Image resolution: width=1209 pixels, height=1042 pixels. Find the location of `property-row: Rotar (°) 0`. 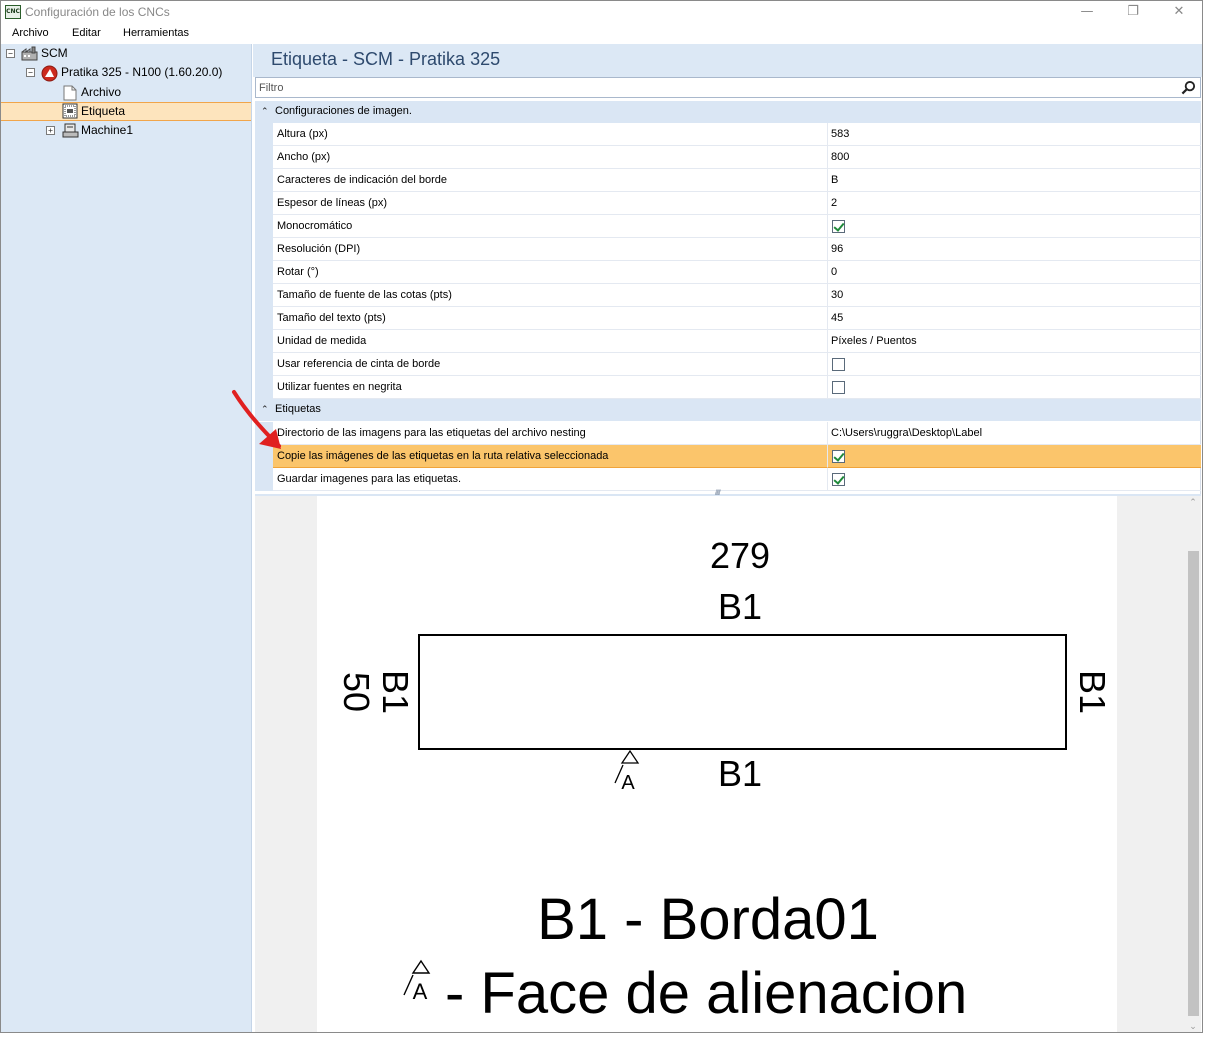

property-row: Rotar (°) 0 is located at coordinates (728, 272).